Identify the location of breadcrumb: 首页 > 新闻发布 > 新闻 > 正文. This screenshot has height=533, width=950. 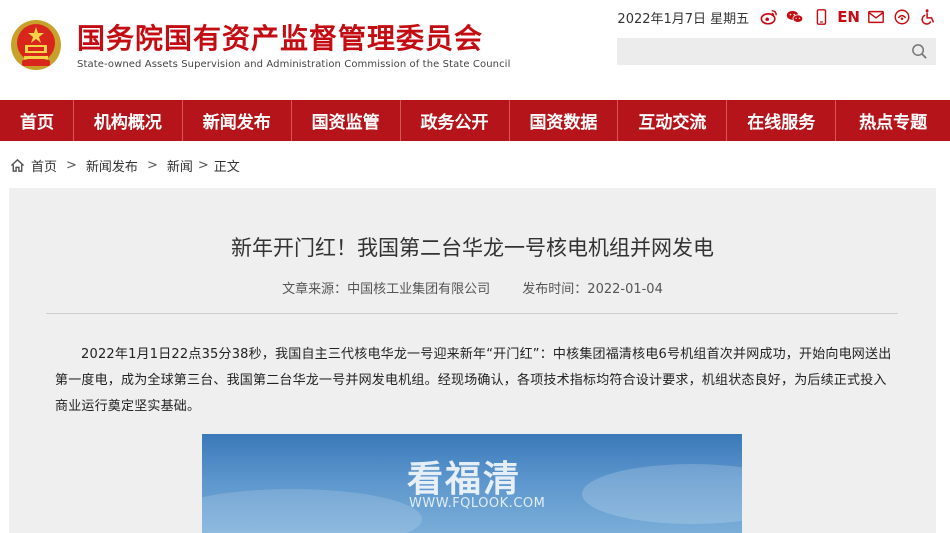
(125, 165).